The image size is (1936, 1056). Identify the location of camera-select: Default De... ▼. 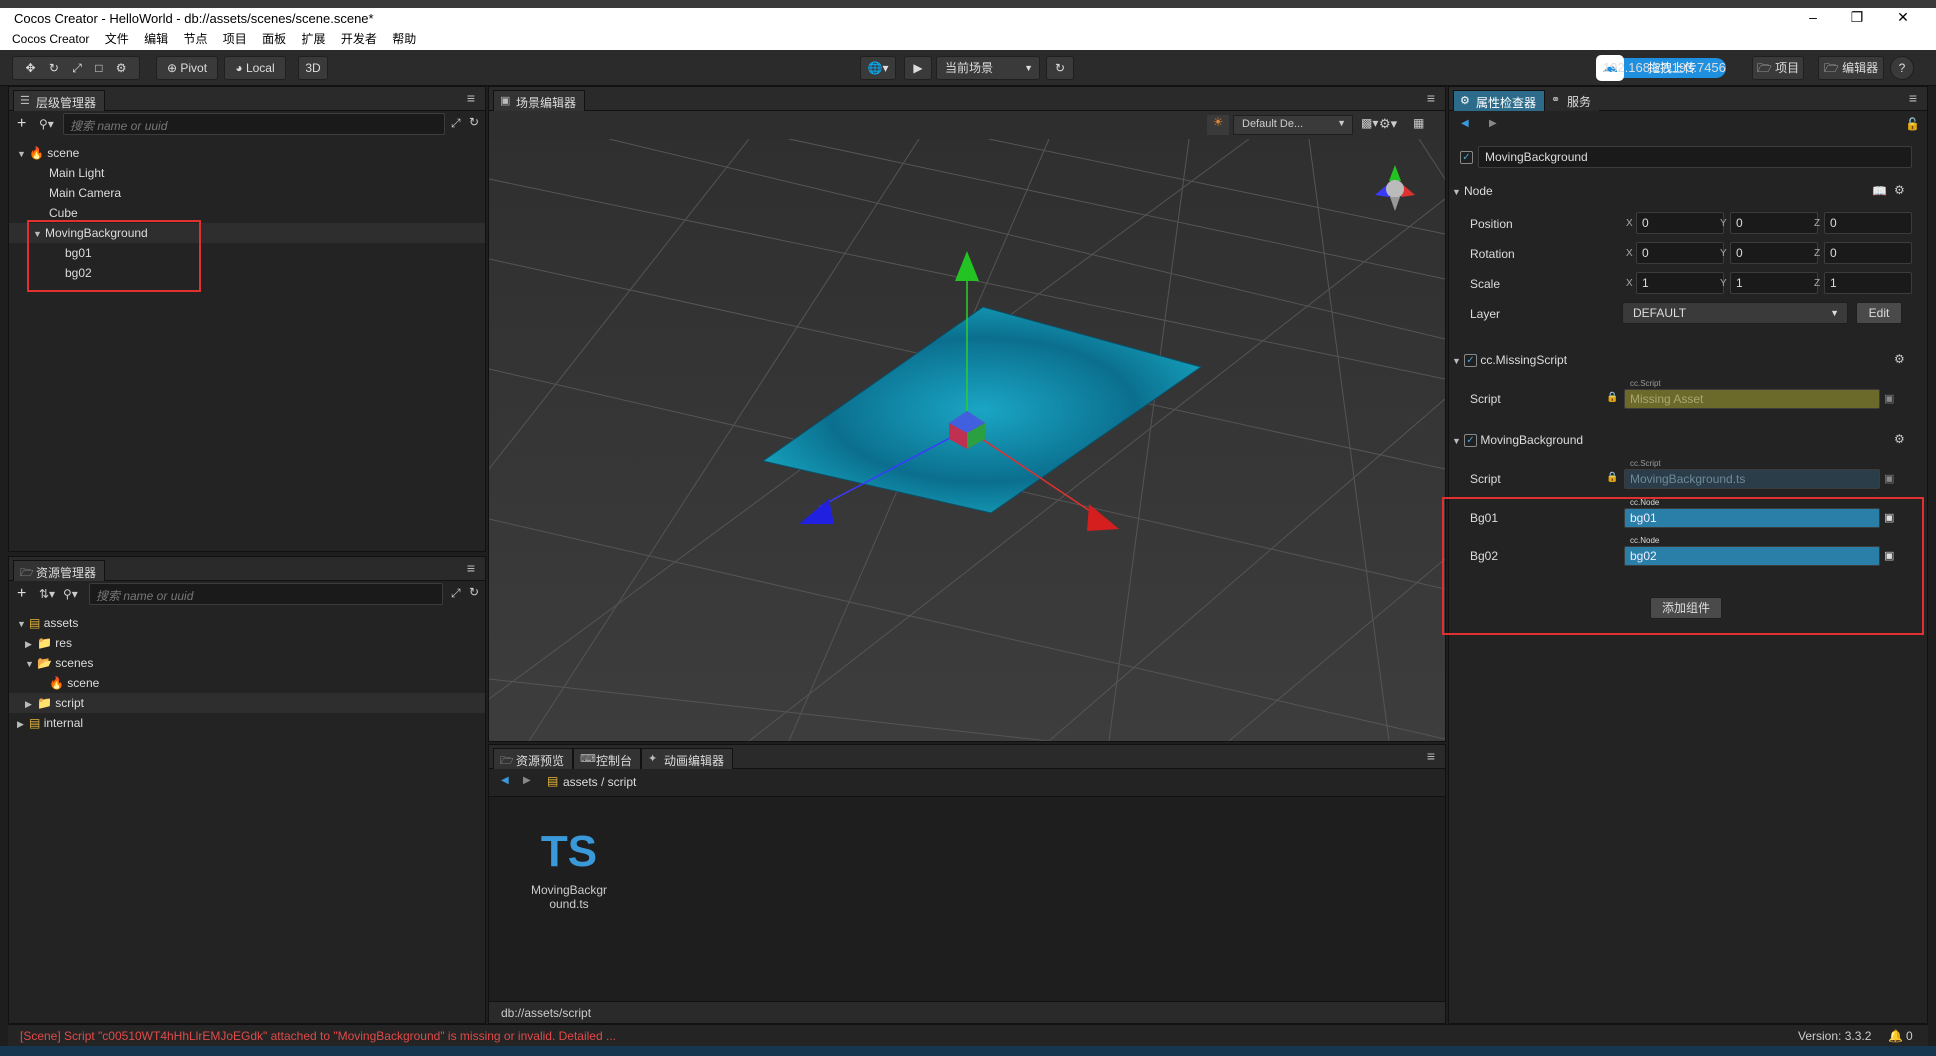
(1293, 125).